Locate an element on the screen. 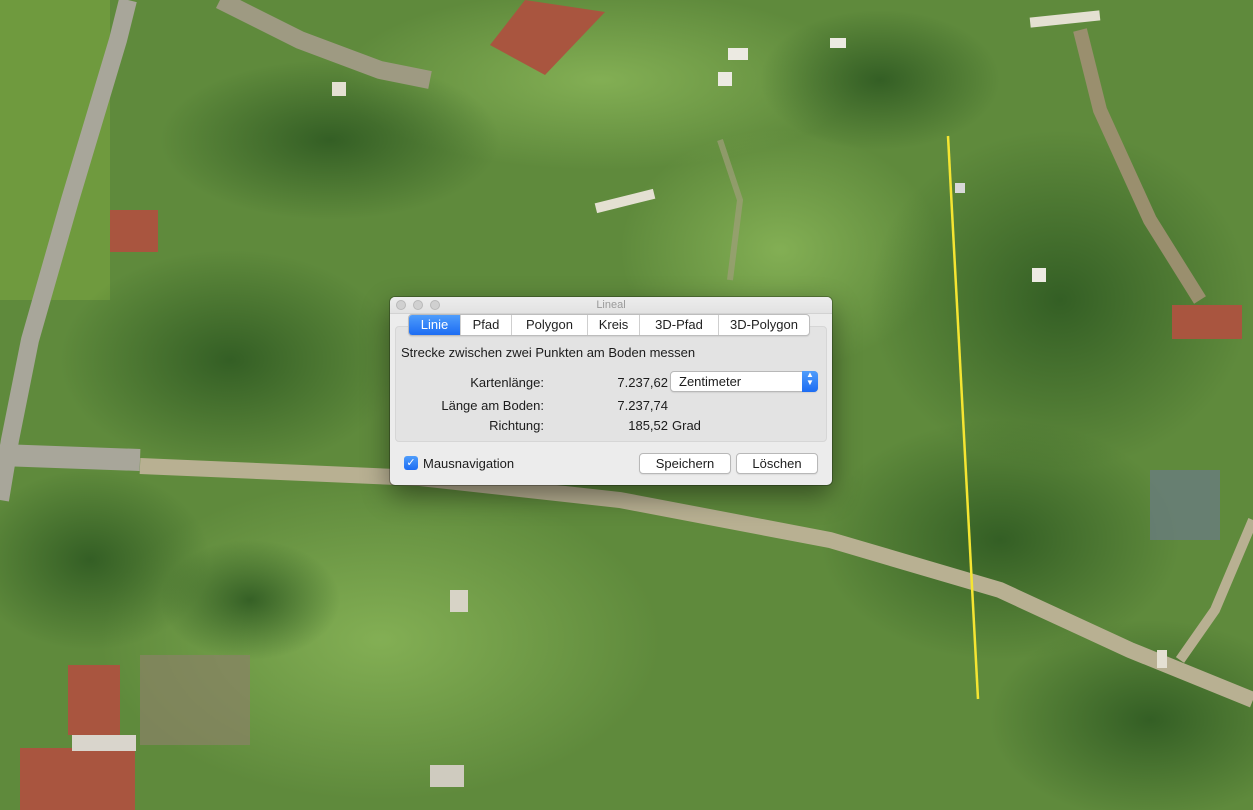 This screenshot has width=1253, height=810. window-title: Lineal is located at coordinates (611, 305).